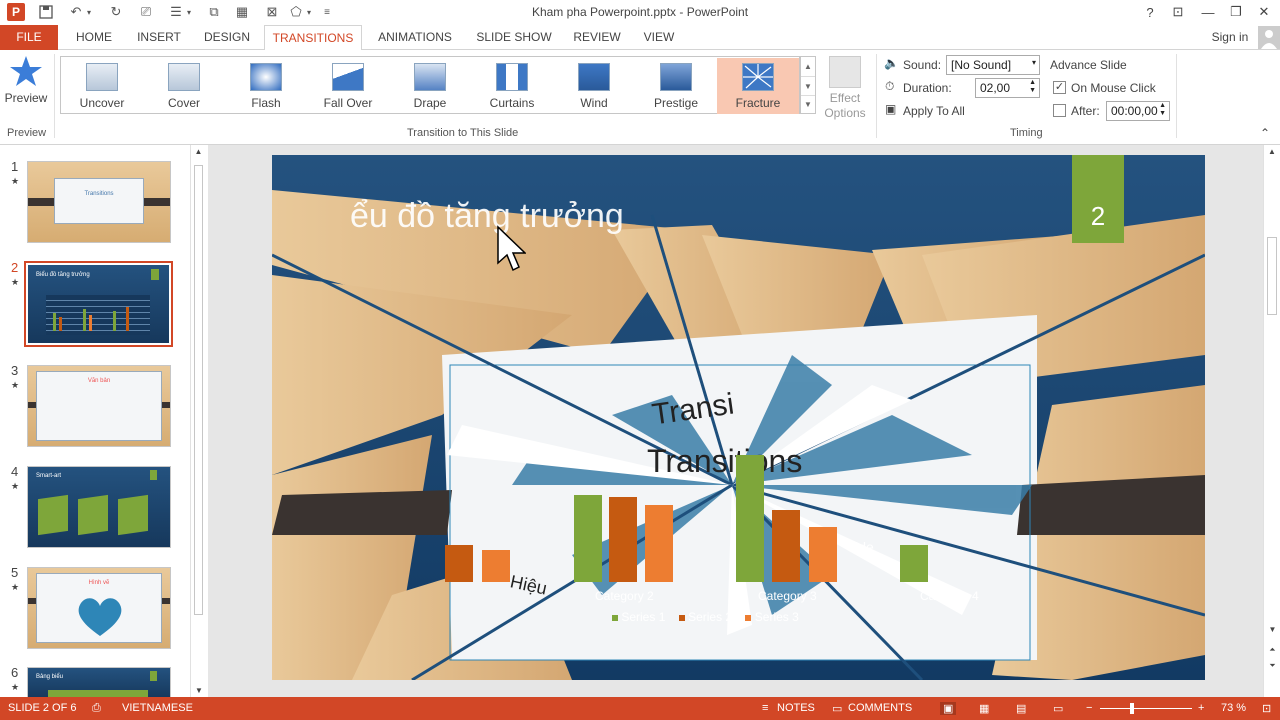  I want to click on gallery-up-icon: ▲, so click(808, 66).